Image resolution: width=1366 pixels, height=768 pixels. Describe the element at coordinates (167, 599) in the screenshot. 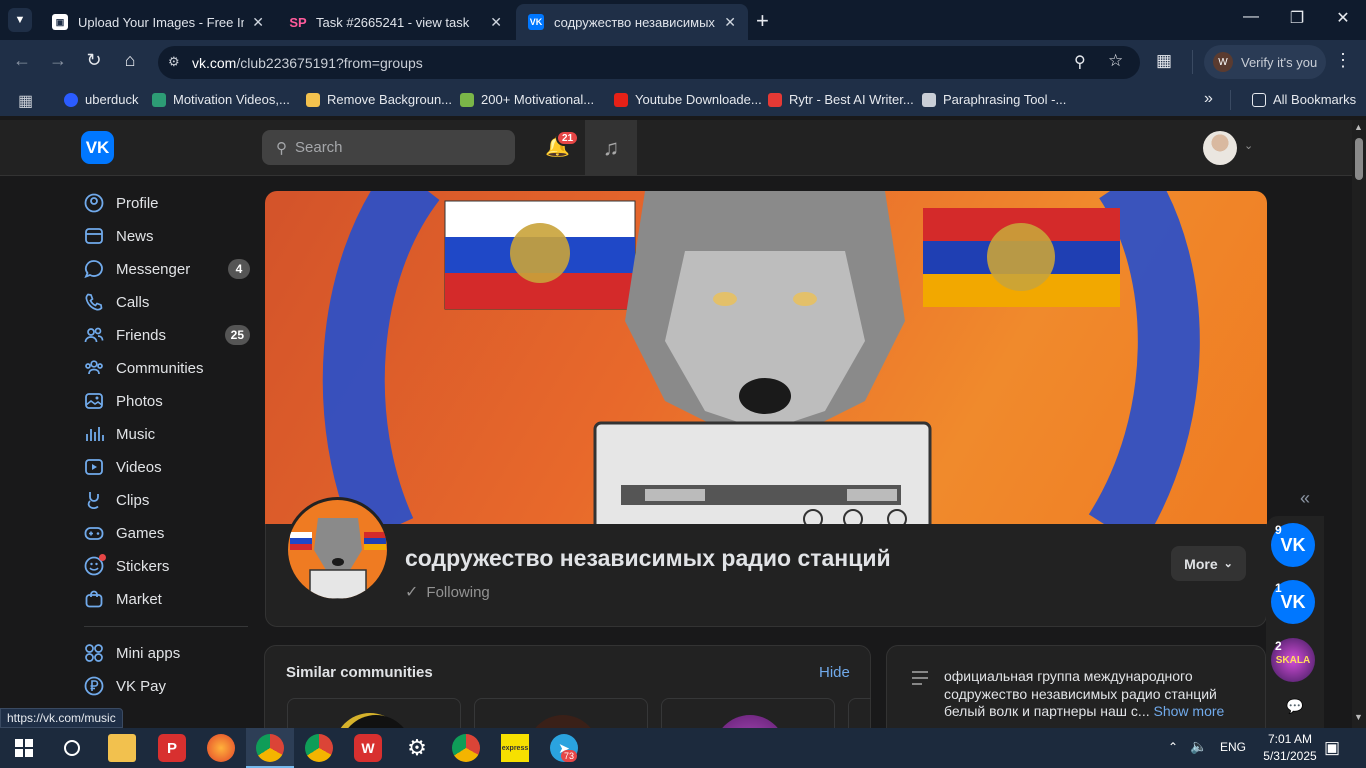

I see `menu-item-market: Market` at that location.